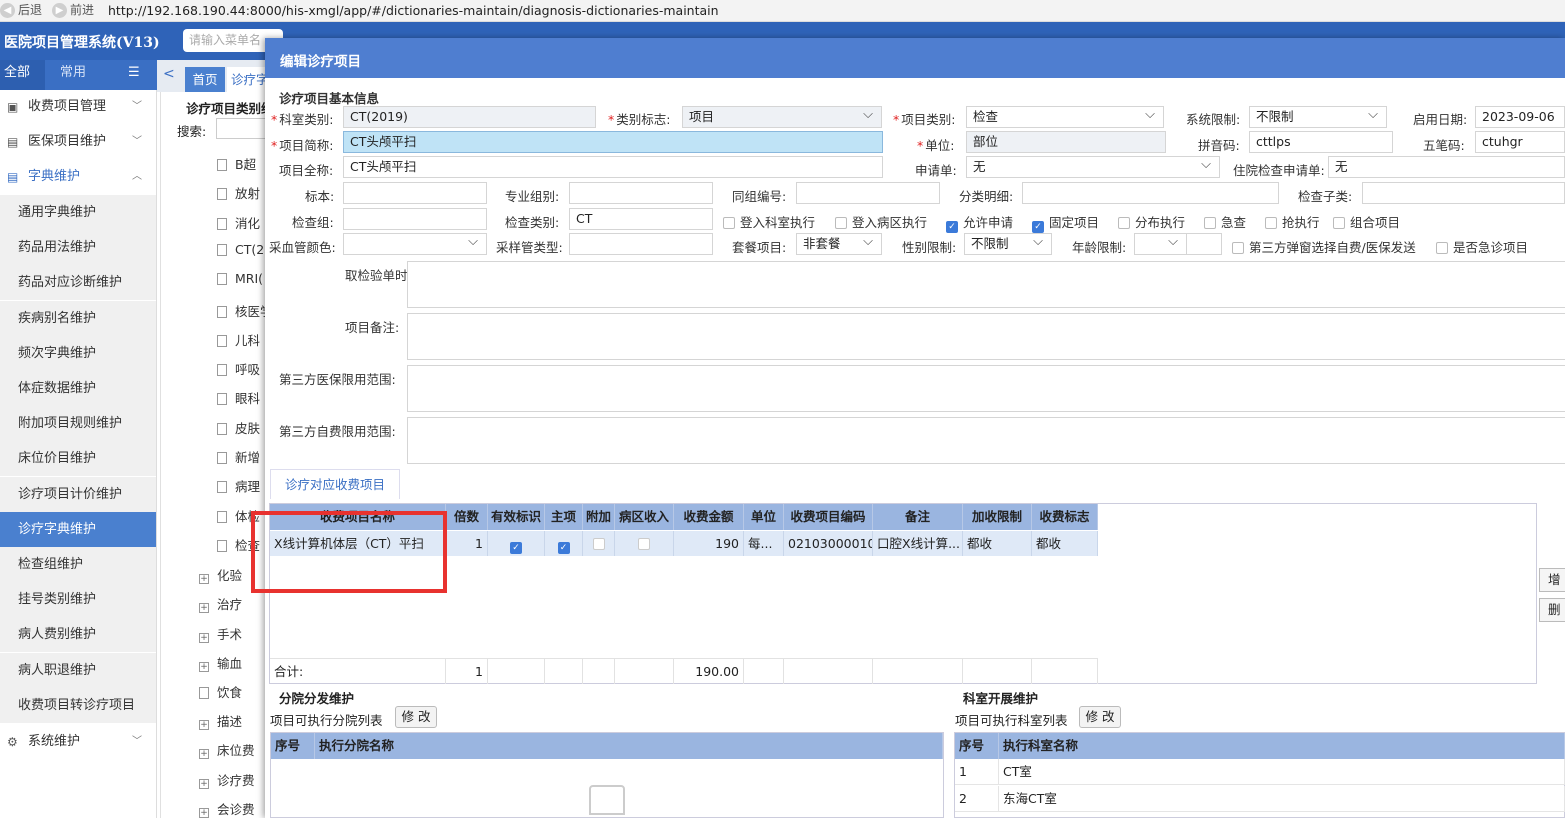  What do you see at coordinates (881, 221) in the screenshot?
I see `ward-exec-checkbox: 登入病区执行` at bounding box center [881, 221].